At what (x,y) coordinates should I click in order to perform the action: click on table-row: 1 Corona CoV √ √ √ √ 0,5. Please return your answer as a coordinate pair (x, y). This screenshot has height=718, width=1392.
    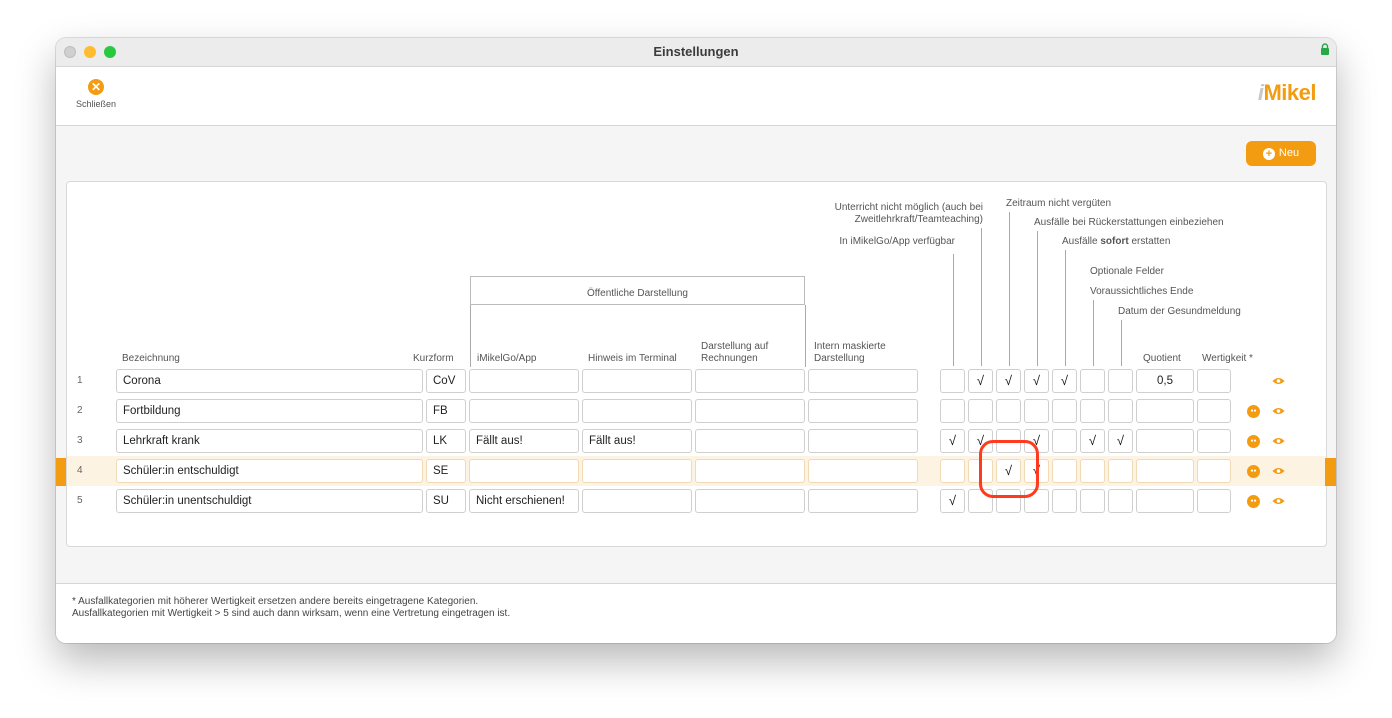
    Looking at the image, I should click on (696, 381).